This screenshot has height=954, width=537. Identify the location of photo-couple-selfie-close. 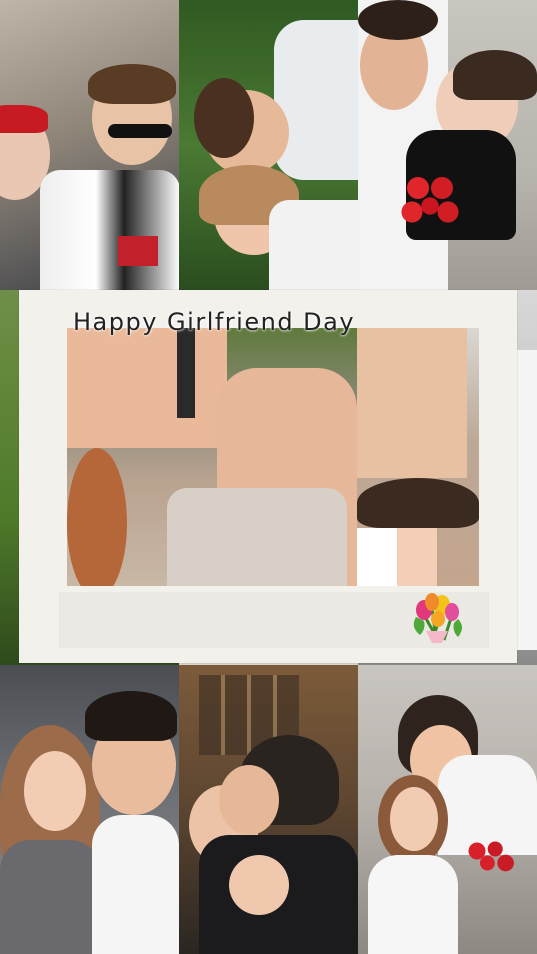
(418, 457).